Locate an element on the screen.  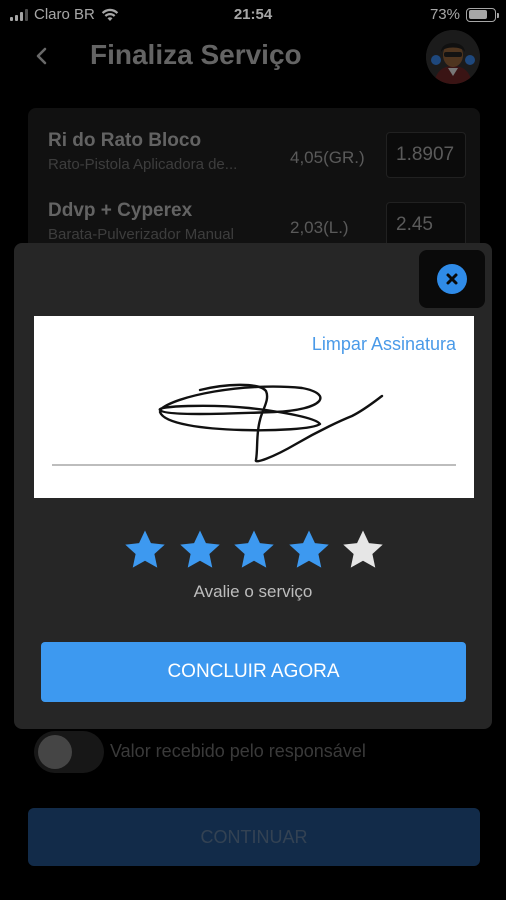
clear-signature-button: Limpar Assinatura is located at coordinates (384, 344).